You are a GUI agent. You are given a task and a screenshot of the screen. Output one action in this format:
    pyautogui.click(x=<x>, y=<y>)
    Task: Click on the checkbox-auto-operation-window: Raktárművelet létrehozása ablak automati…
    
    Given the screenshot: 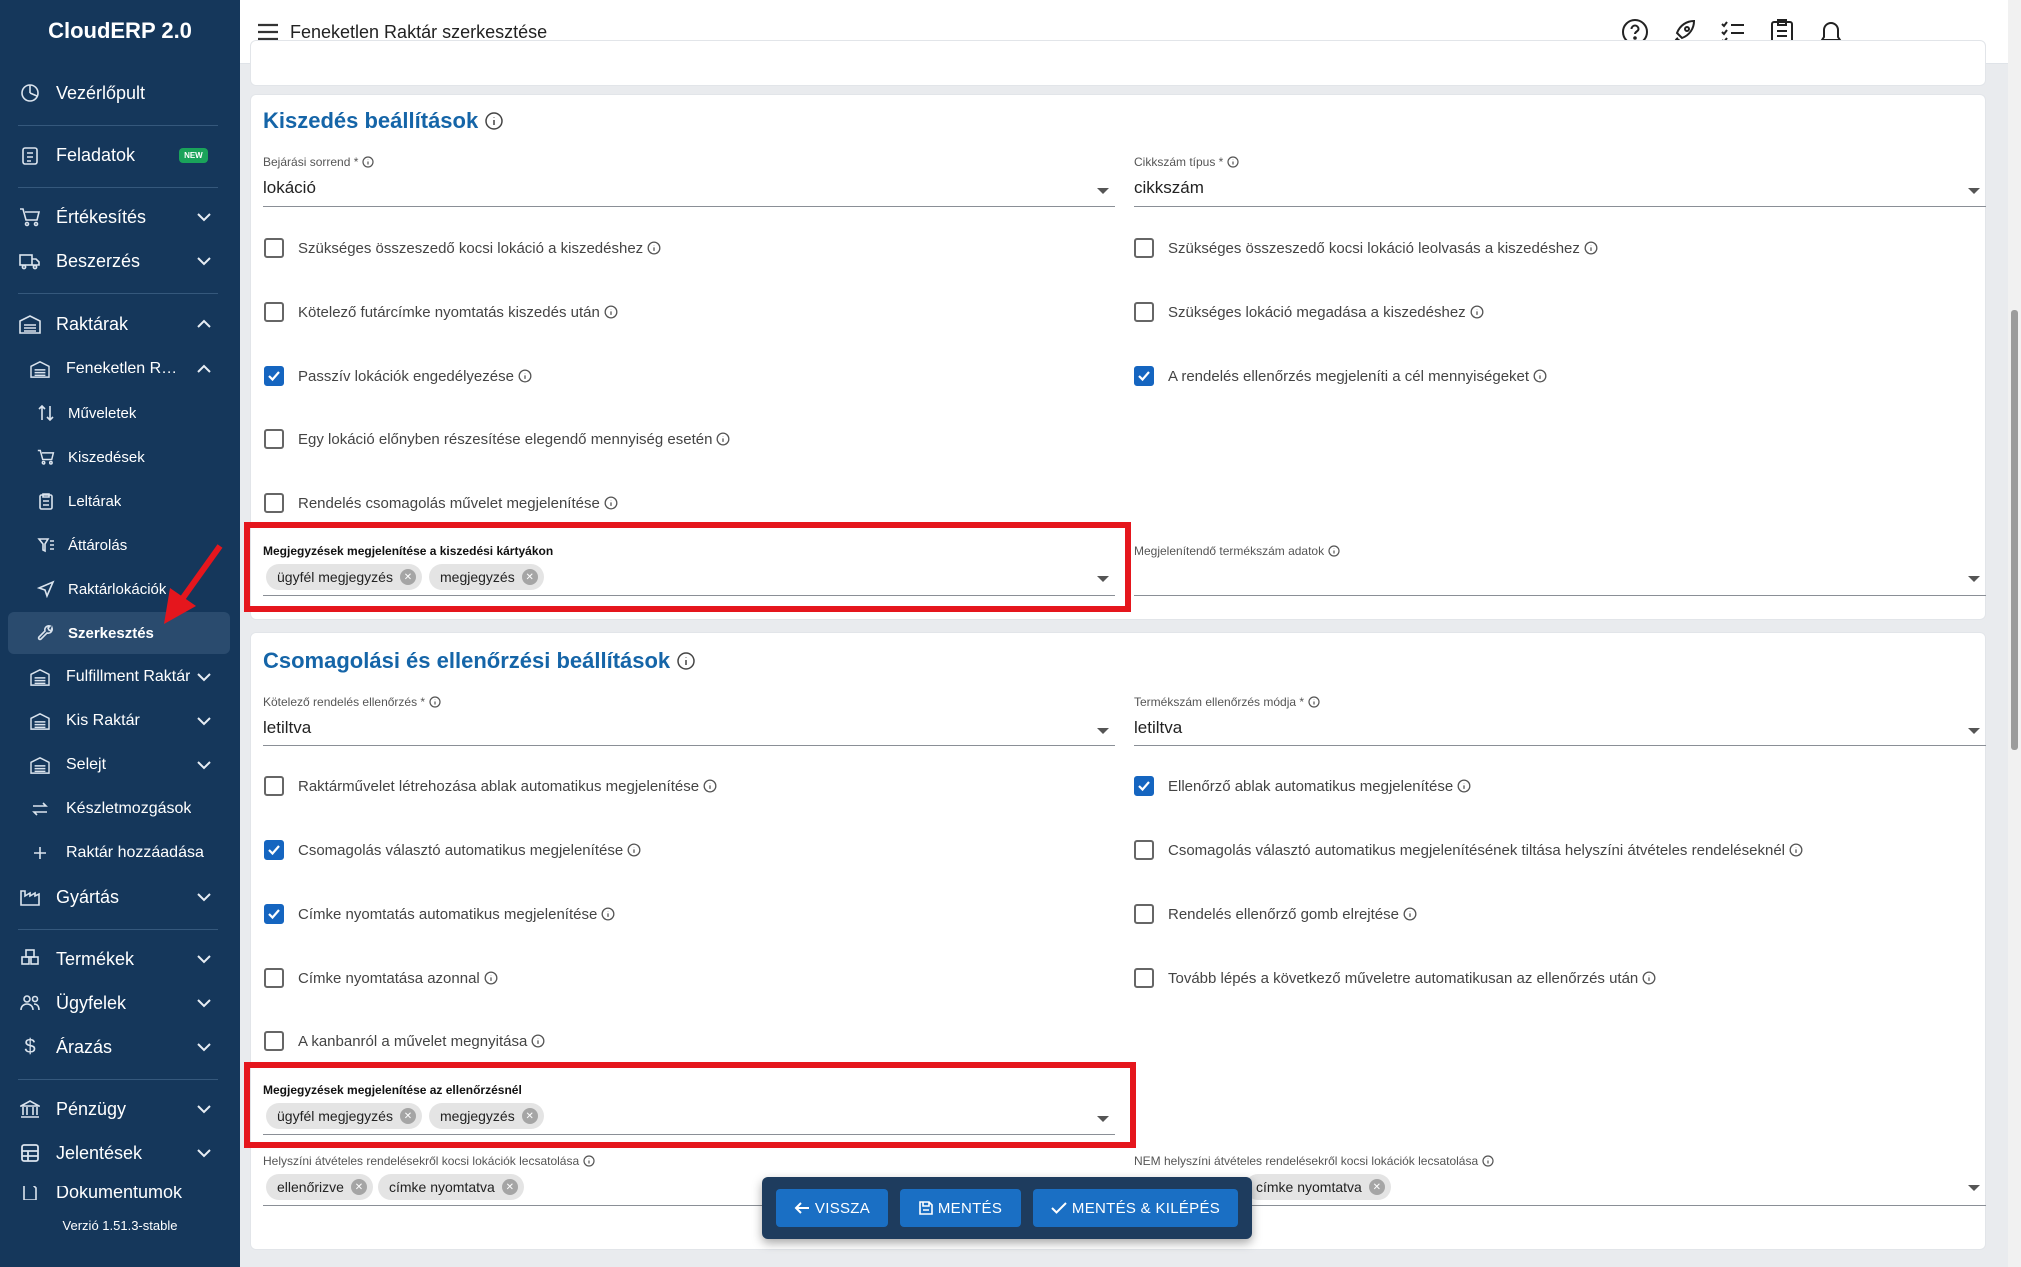 What is the action you would take?
    pyautogui.click(x=490, y=786)
    